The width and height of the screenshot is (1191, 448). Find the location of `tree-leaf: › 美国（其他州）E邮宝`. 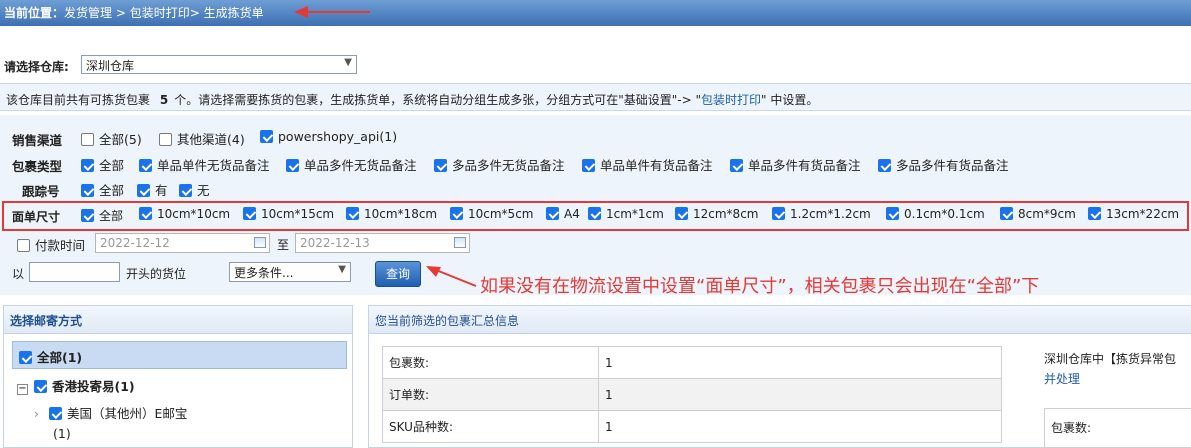

tree-leaf: › 美国（其他州）E邮宝 is located at coordinates (110, 412).